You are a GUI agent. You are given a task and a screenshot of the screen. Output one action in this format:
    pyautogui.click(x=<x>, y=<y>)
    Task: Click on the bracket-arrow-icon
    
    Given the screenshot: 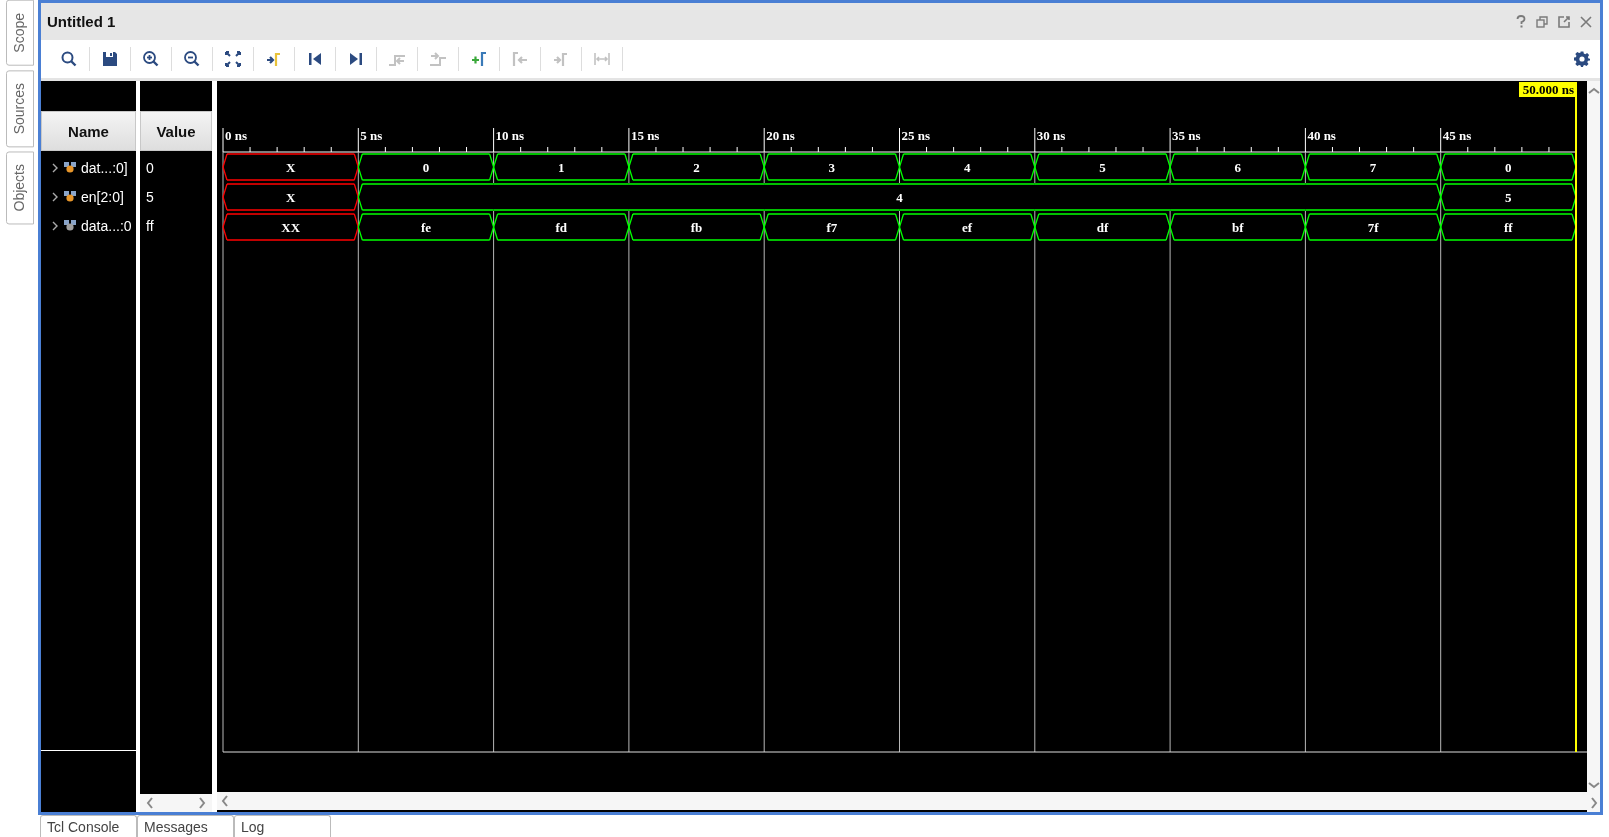 What is the action you would take?
    pyautogui.click(x=520, y=59)
    